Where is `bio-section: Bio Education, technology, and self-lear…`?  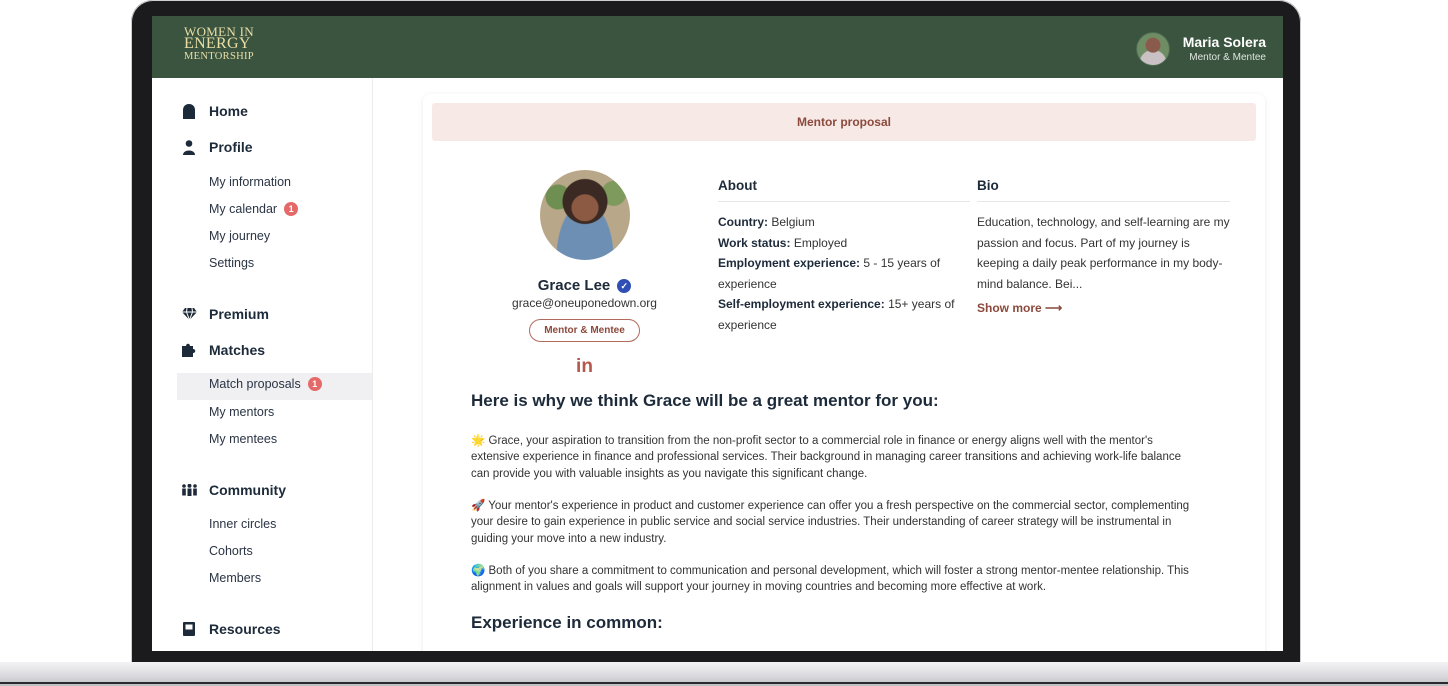 bio-section: Bio Education, technology, and self-lear… is located at coordinates (1103, 246).